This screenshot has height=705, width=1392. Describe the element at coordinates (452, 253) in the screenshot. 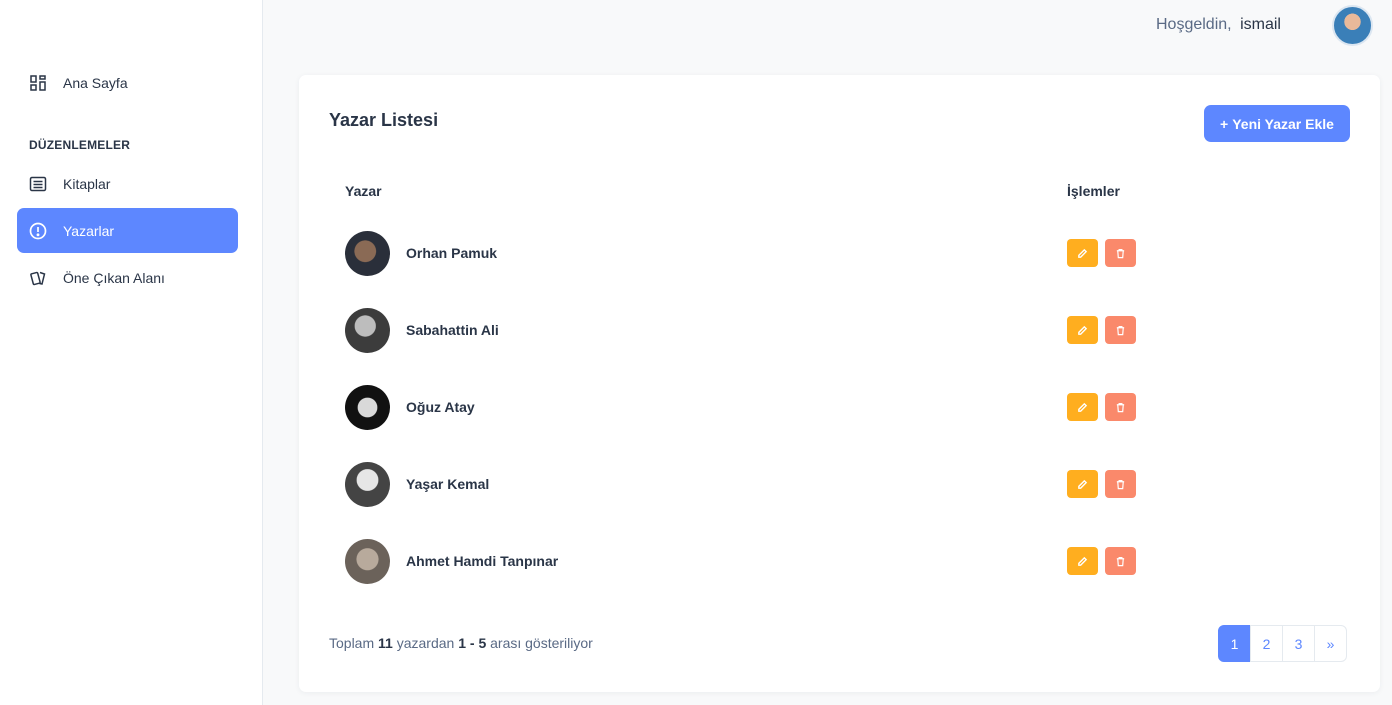

I see `author-name: Orhan Pamuk` at that location.